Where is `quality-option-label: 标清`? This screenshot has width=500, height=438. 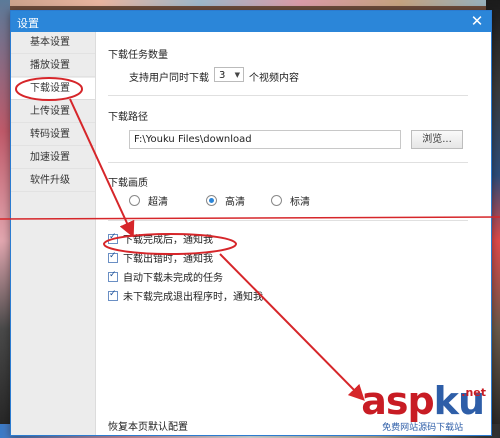 quality-option-label: 标清 is located at coordinates (300, 202).